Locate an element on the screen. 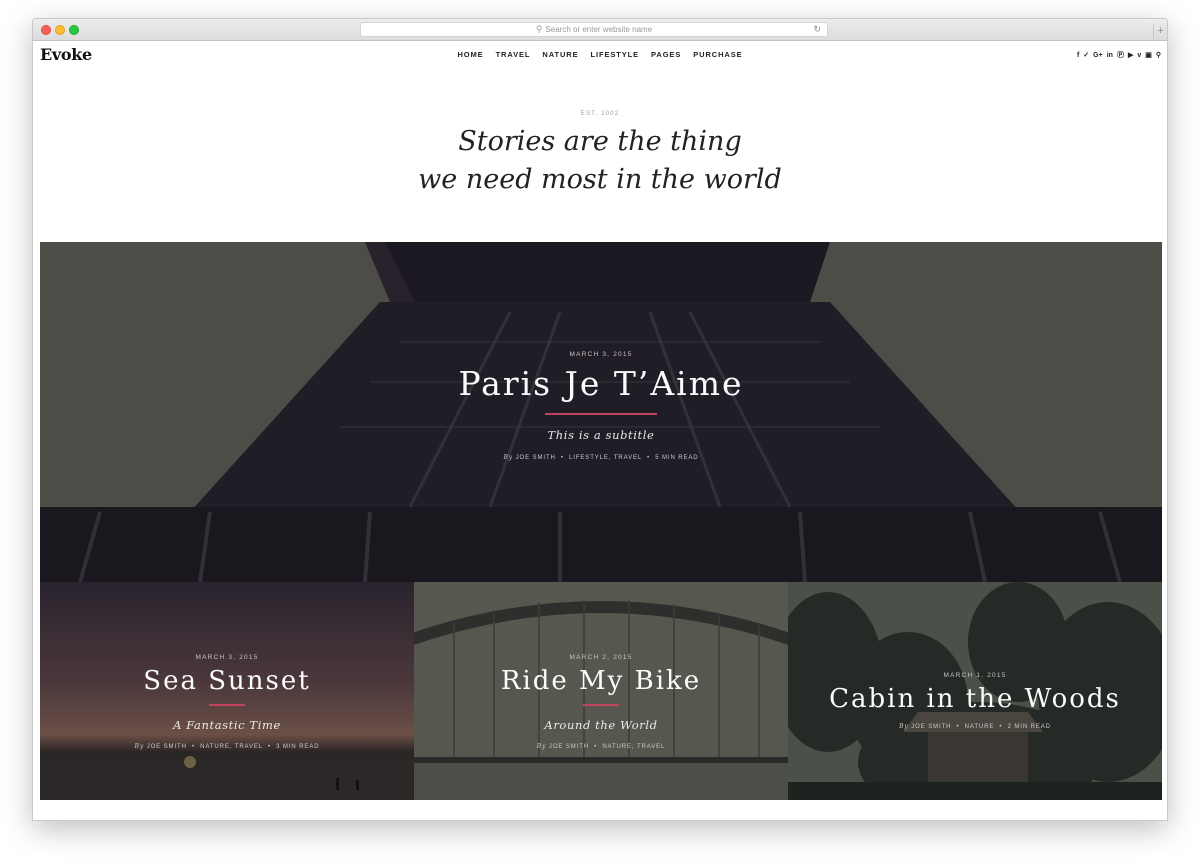 This screenshot has height=866, width=1200. address-placeholder: Search or enter website name is located at coordinates (599, 29).